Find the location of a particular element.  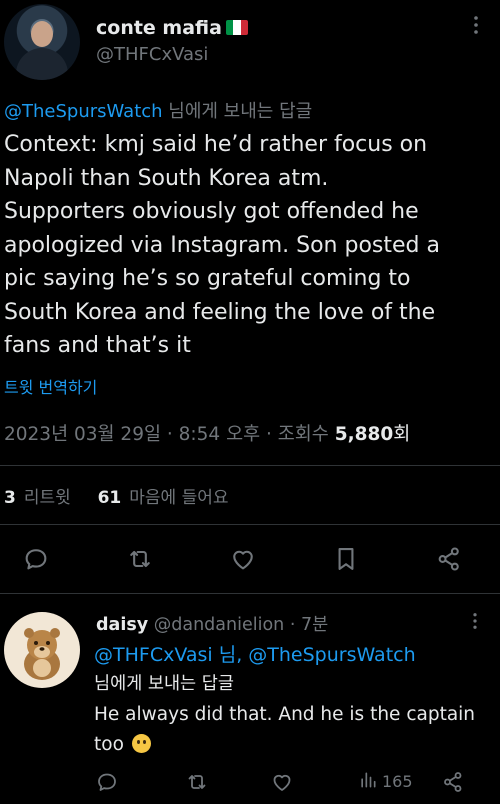

italy-flag-icon is located at coordinates (236, 27).